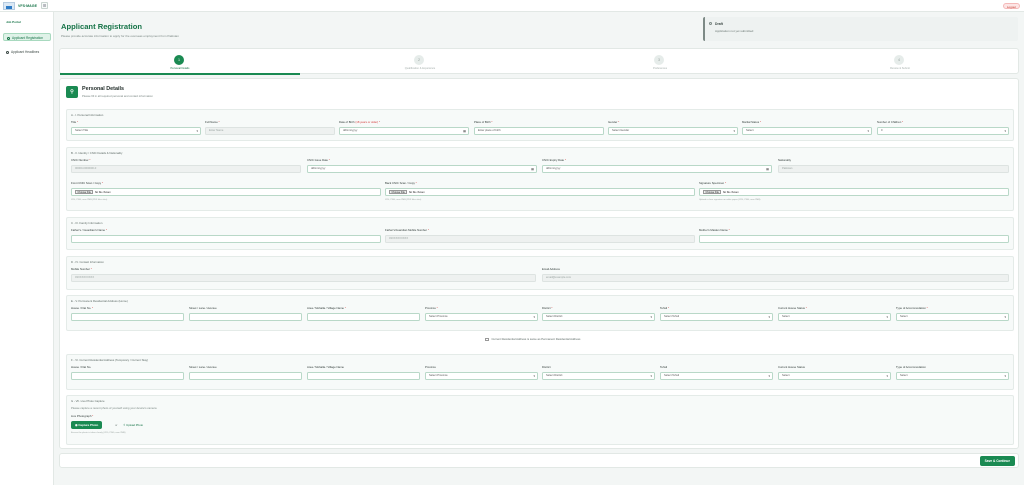 This screenshot has width=1024, height=485. Describe the element at coordinates (719, 24) in the screenshot. I see `status-title: Draft` at that location.